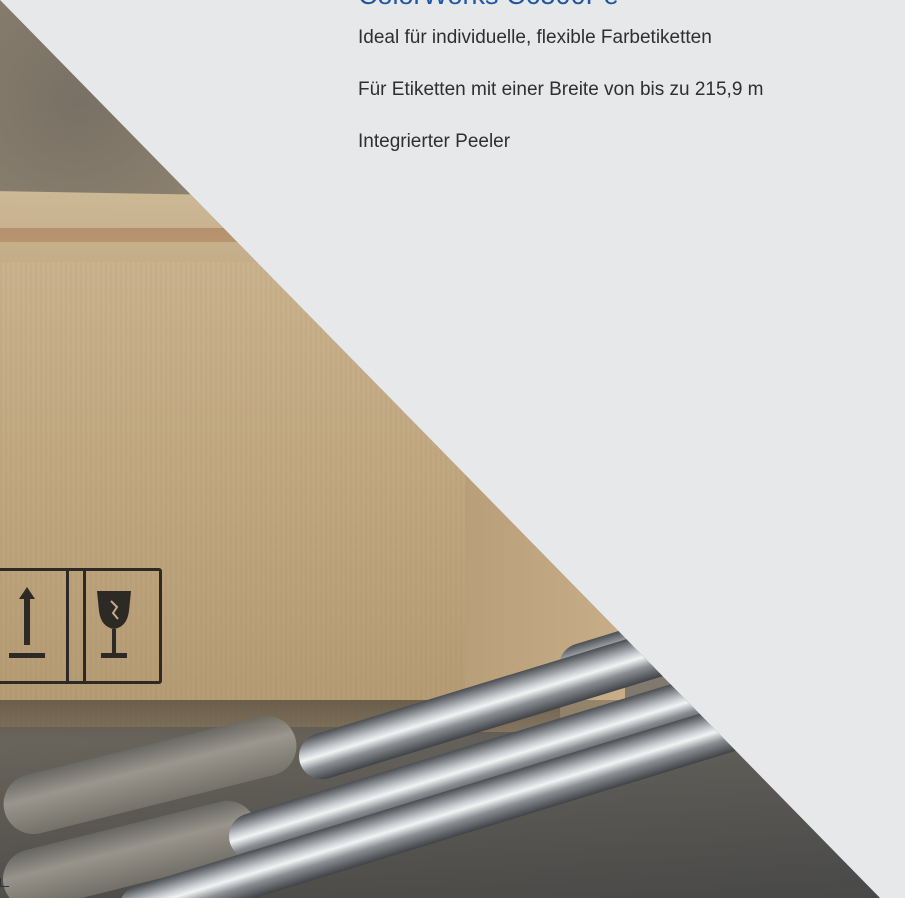 This screenshot has width=905, height=898. I want to click on wine-glass-icon, so click(114, 624).